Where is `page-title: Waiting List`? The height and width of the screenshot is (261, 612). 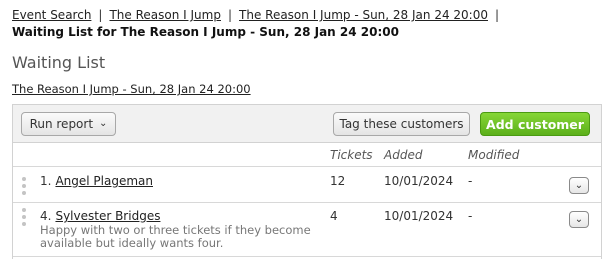
page-title: Waiting List is located at coordinates (59, 62).